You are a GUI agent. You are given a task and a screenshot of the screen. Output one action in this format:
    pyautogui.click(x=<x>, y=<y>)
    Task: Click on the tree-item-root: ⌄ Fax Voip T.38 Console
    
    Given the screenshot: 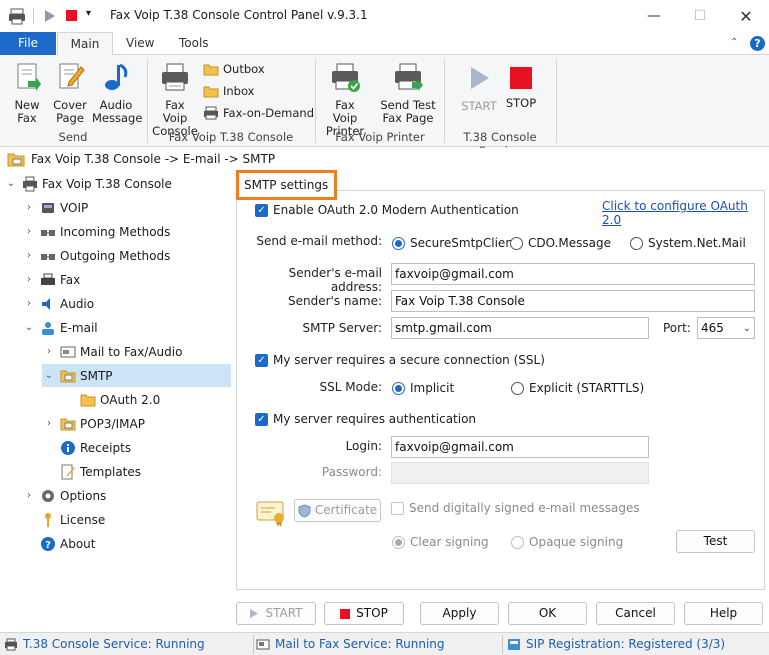 What is the action you would take?
    pyautogui.click(x=118, y=183)
    